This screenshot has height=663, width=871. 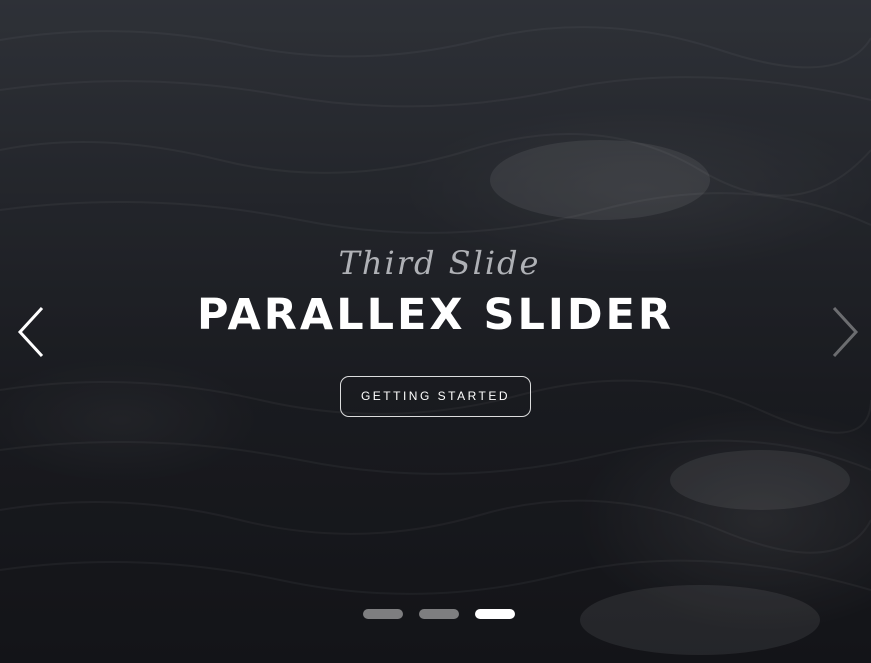 I want to click on slide-subtitle: Third Slide, so click(x=439, y=263).